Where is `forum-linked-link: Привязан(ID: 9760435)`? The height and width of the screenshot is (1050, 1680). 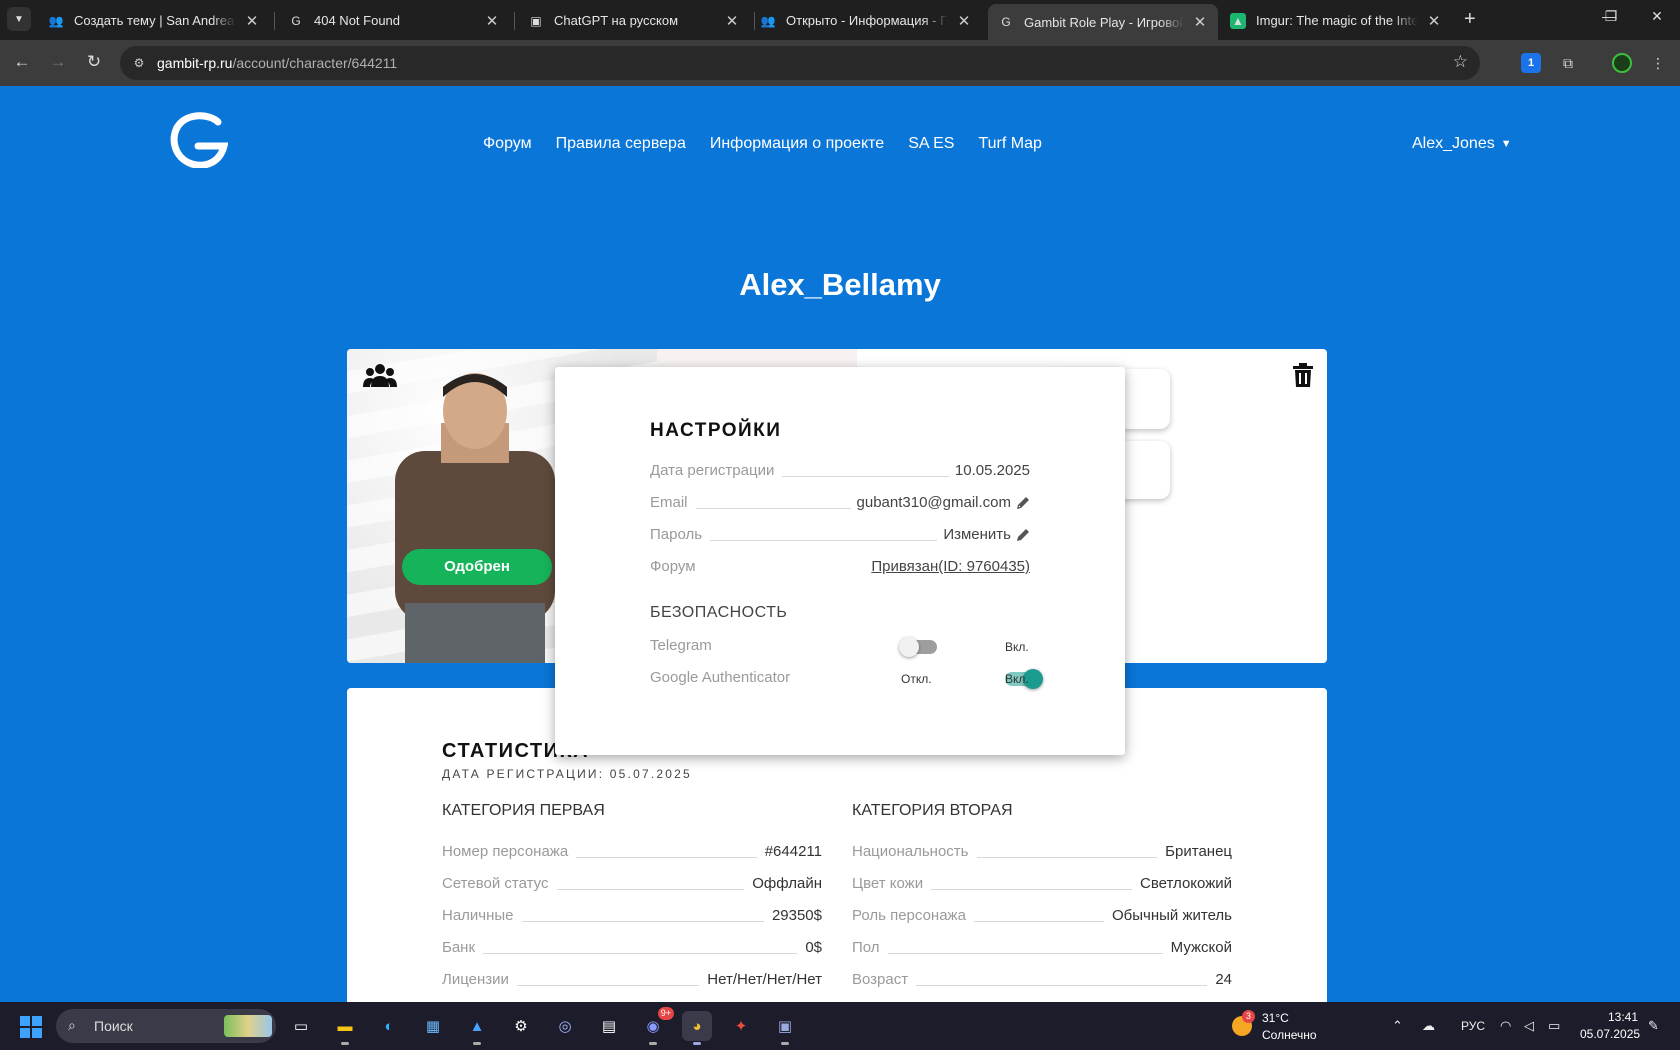
forum-linked-link: Привязан(ID: 9760435) is located at coordinates (950, 566).